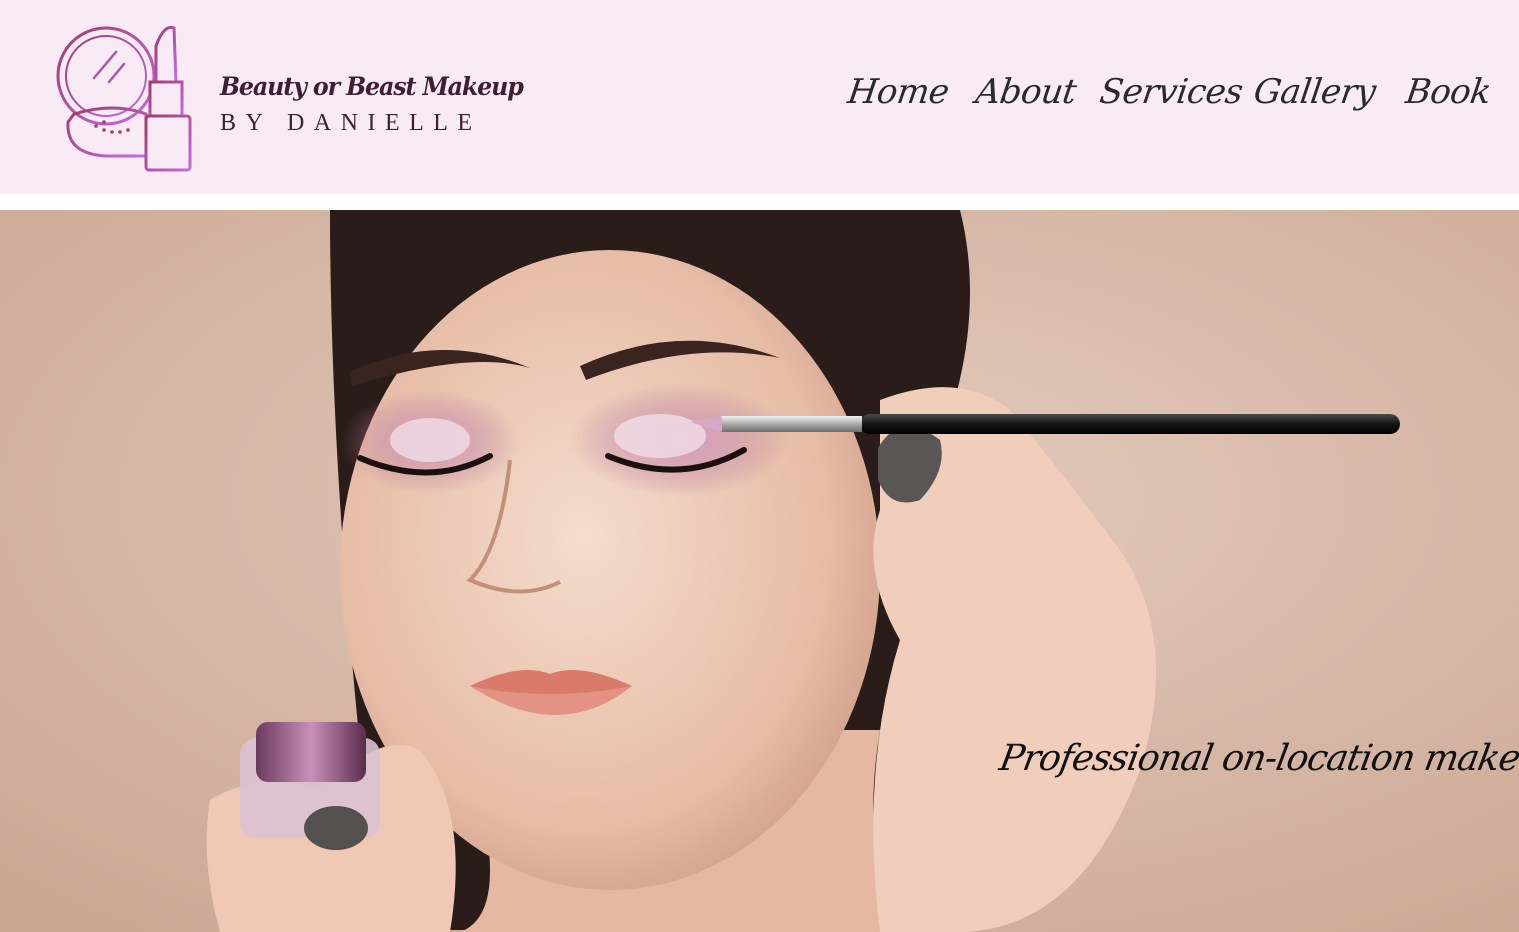 The image size is (1519, 932). What do you see at coordinates (1025, 92) in the screenshot?
I see `nav-about-link: About` at bounding box center [1025, 92].